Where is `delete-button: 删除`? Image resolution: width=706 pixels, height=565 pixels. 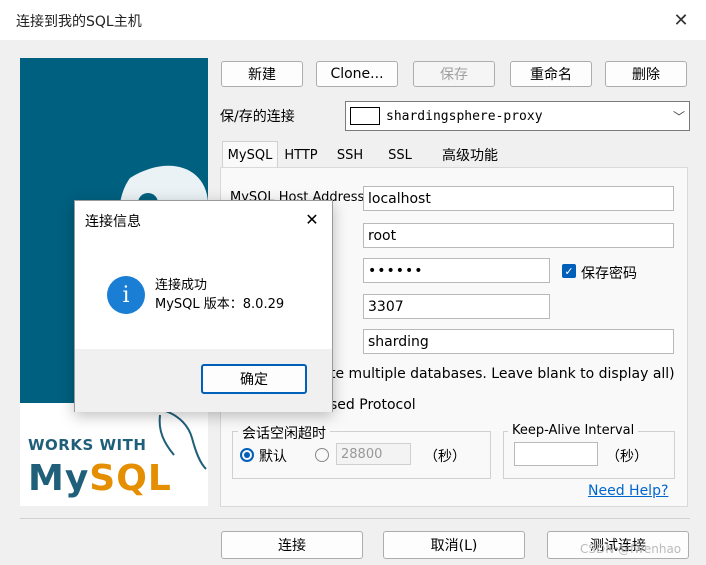 delete-button: 删除 is located at coordinates (646, 74).